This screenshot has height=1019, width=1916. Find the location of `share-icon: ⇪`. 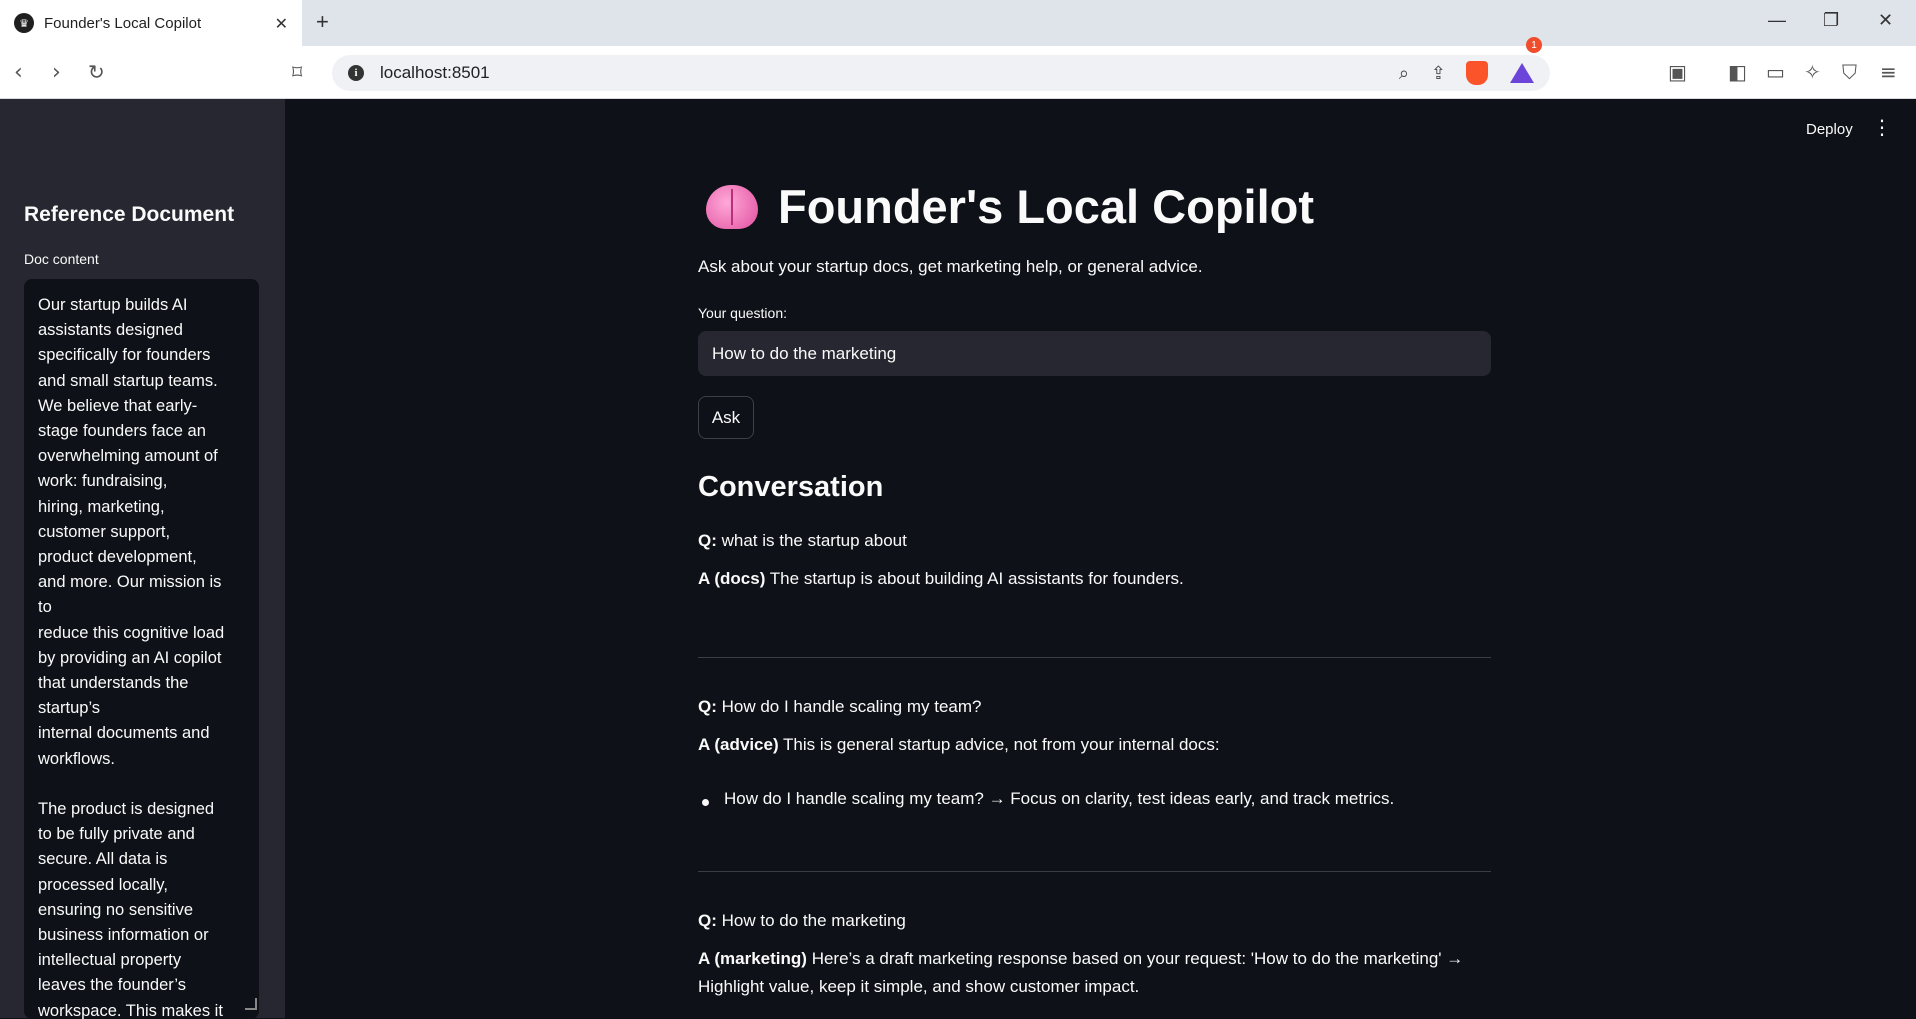

share-icon: ⇪ is located at coordinates (1438, 73).